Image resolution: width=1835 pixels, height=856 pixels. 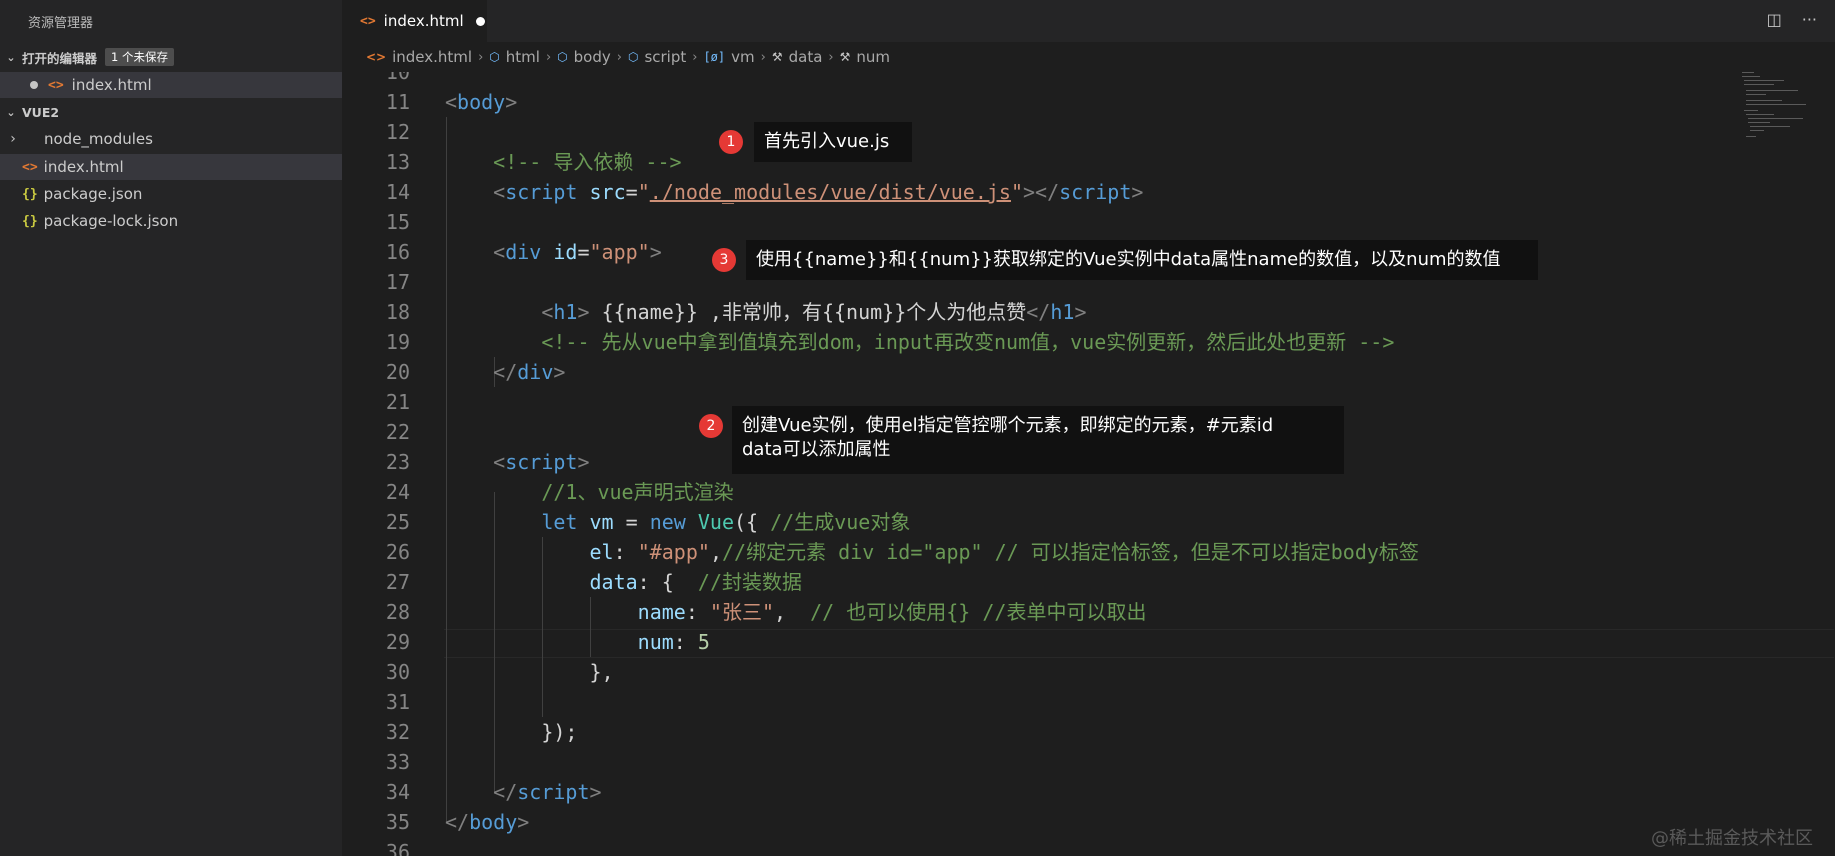 What do you see at coordinates (397, 672) in the screenshot?
I see `line-number: 30` at bounding box center [397, 672].